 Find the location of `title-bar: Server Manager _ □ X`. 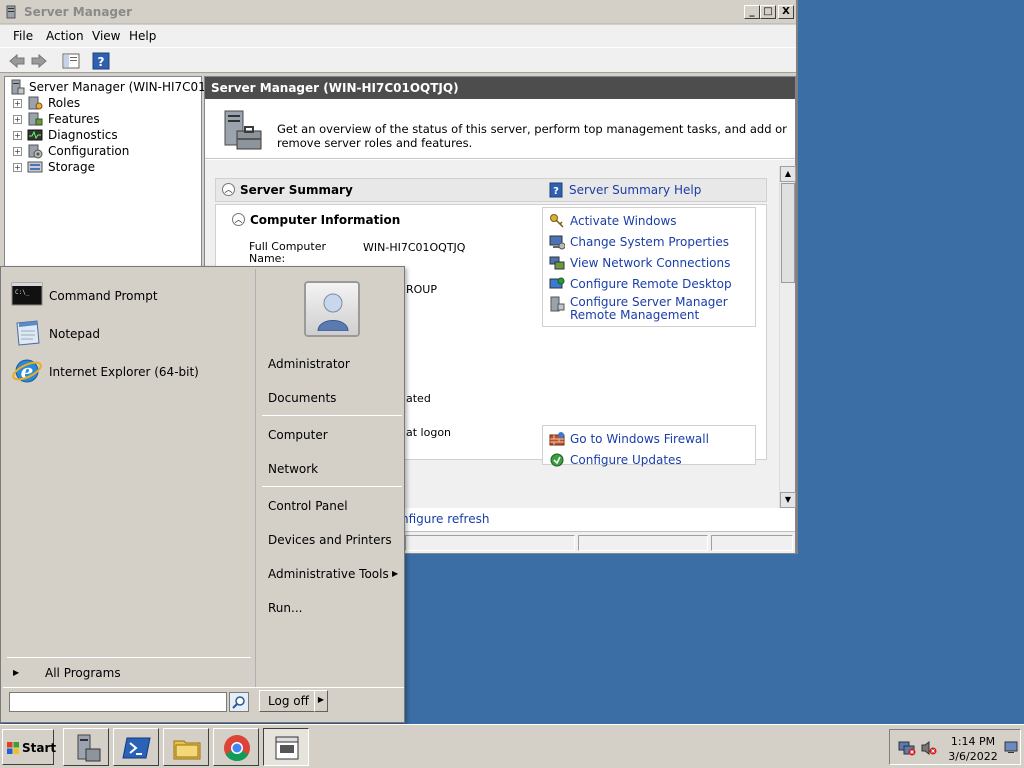

title-bar: Server Manager _ □ X is located at coordinates (398, 12).